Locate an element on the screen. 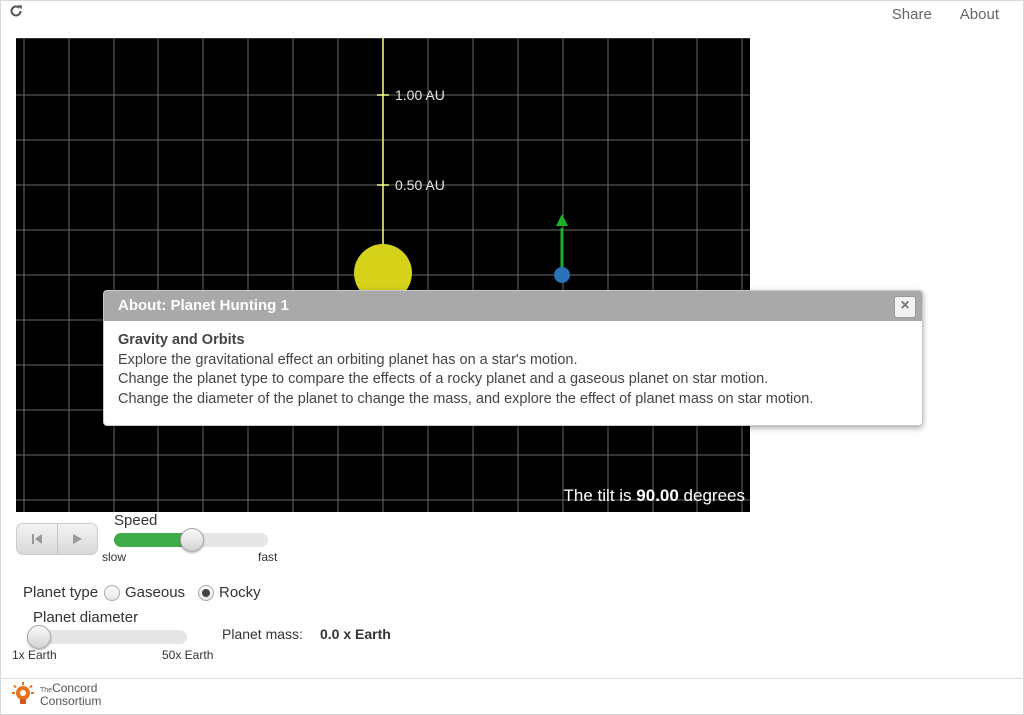  concord-logo: TheConcord Consortium is located at coordinates (55, 695).